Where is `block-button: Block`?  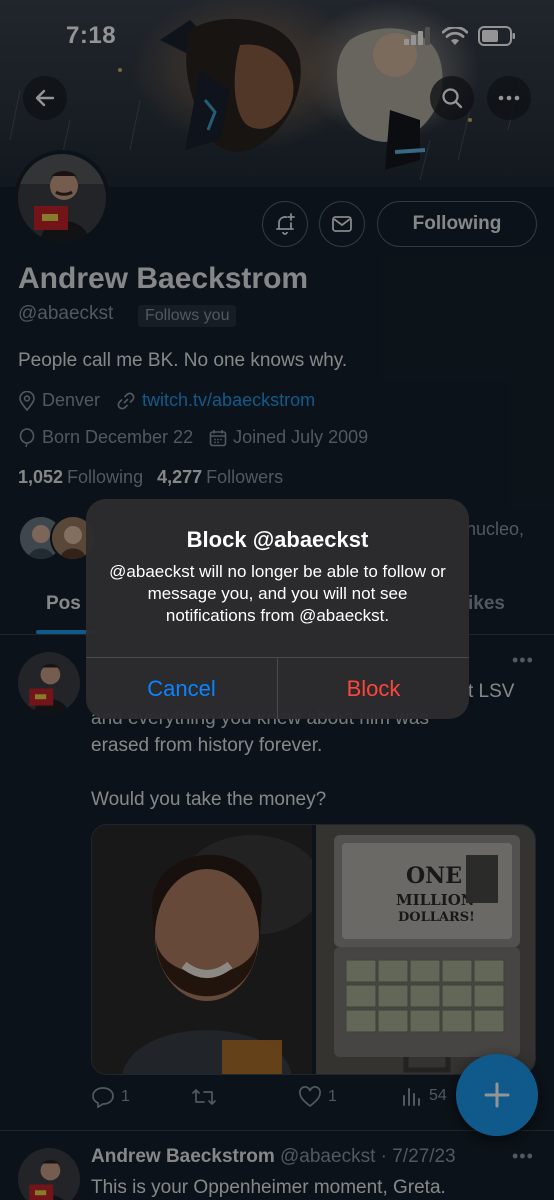 block-button: Block is located at coordinates (373, 688).